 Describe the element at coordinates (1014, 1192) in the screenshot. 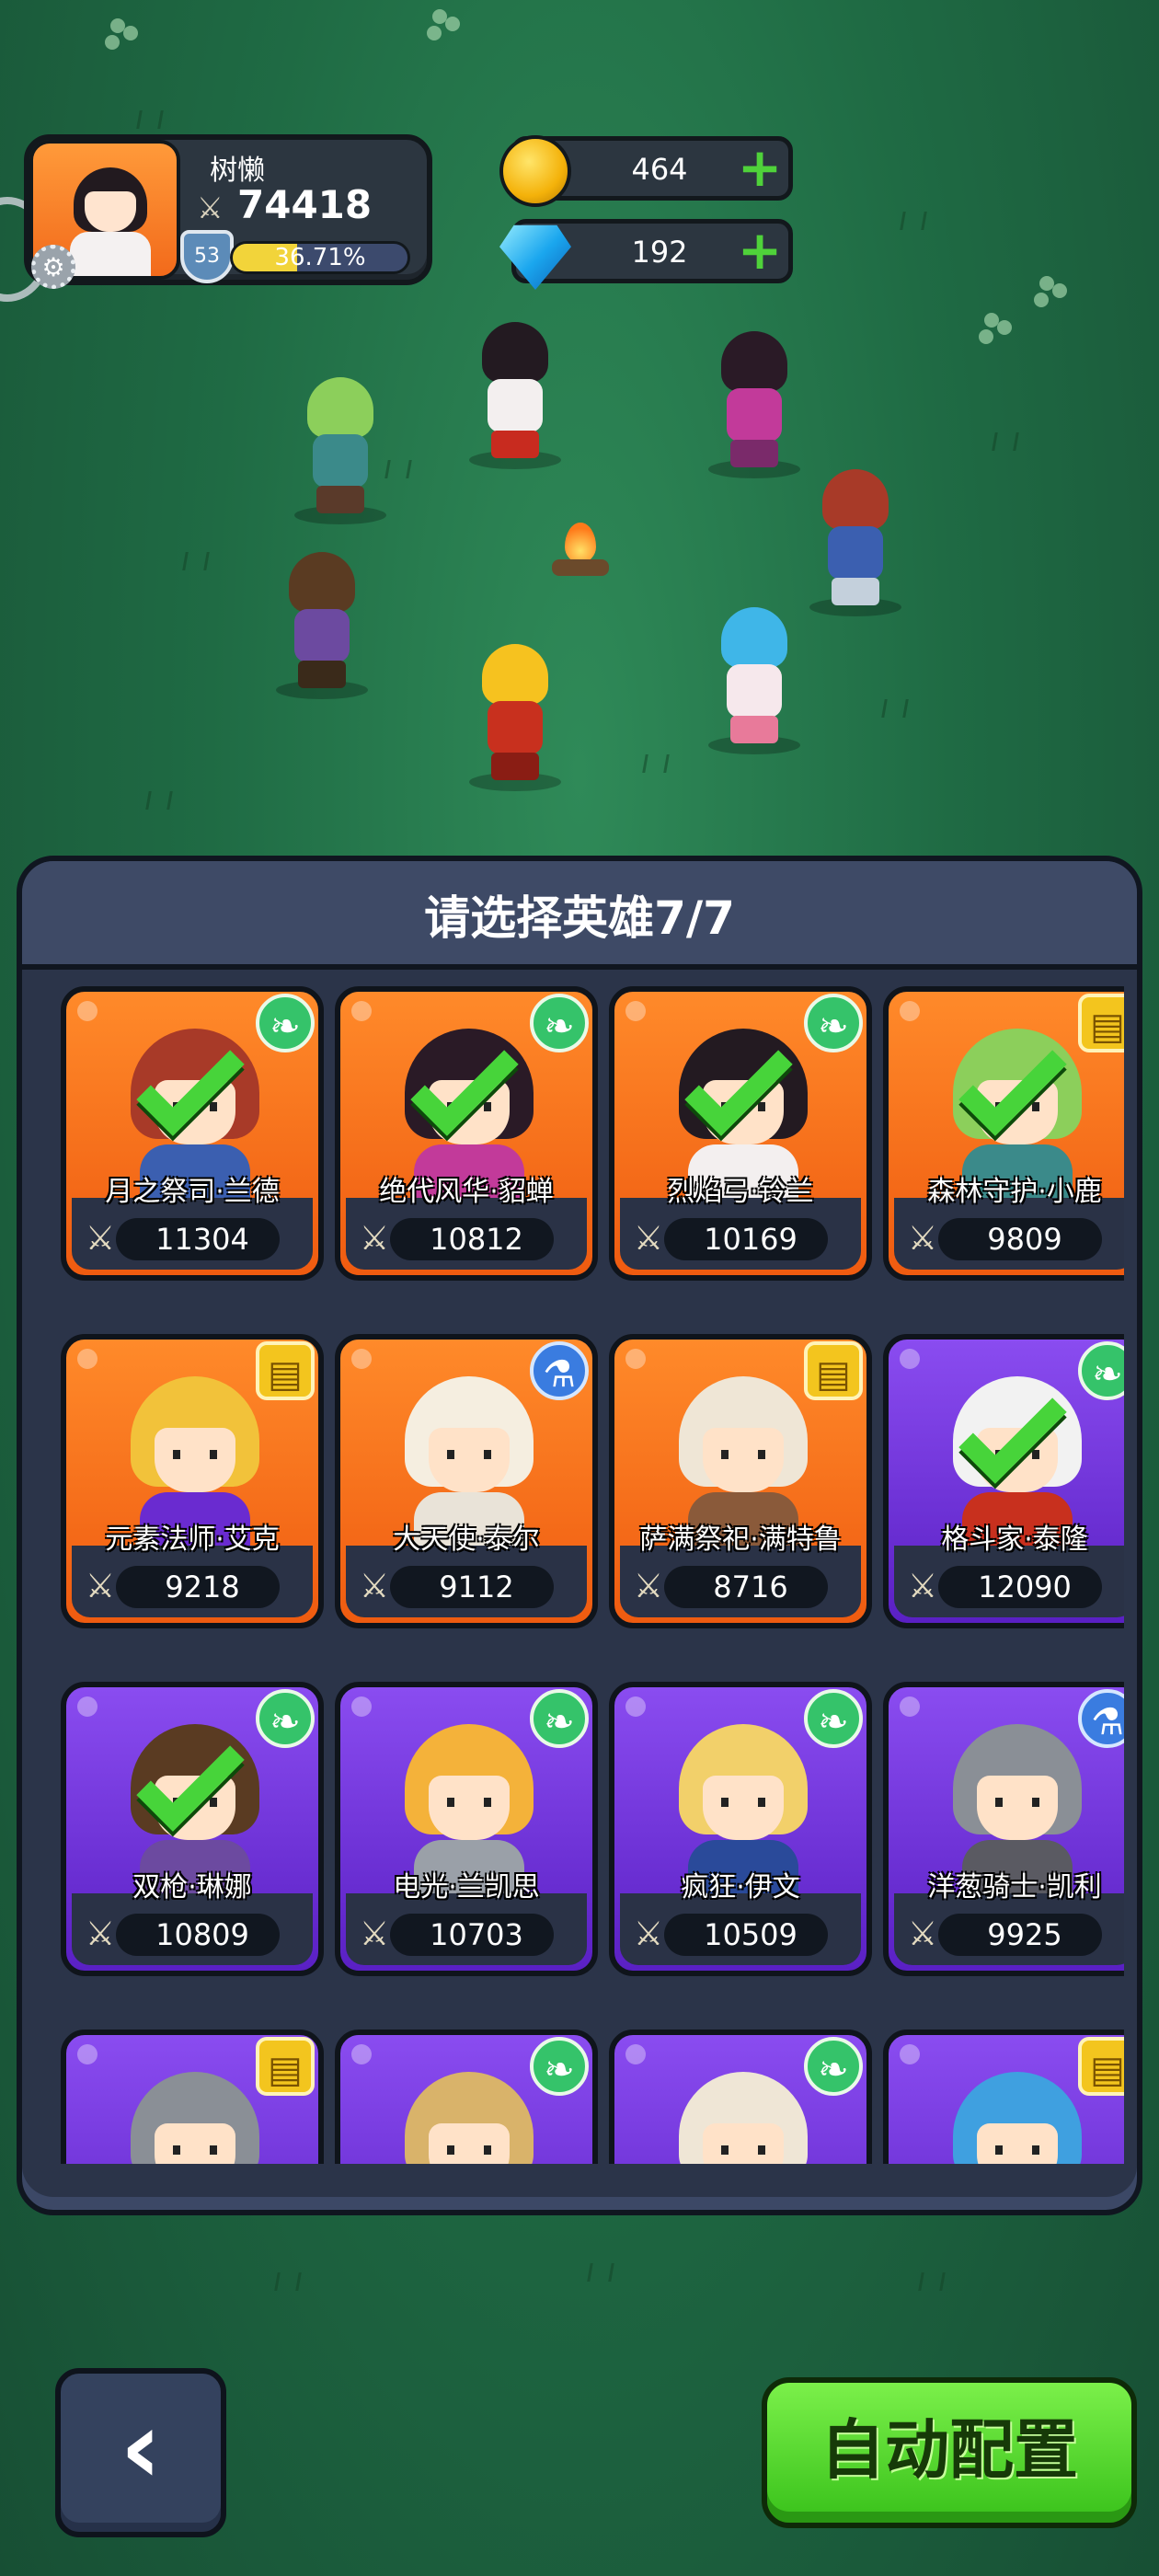

I see `hero-name: 森林守护·小鹿` at that location.